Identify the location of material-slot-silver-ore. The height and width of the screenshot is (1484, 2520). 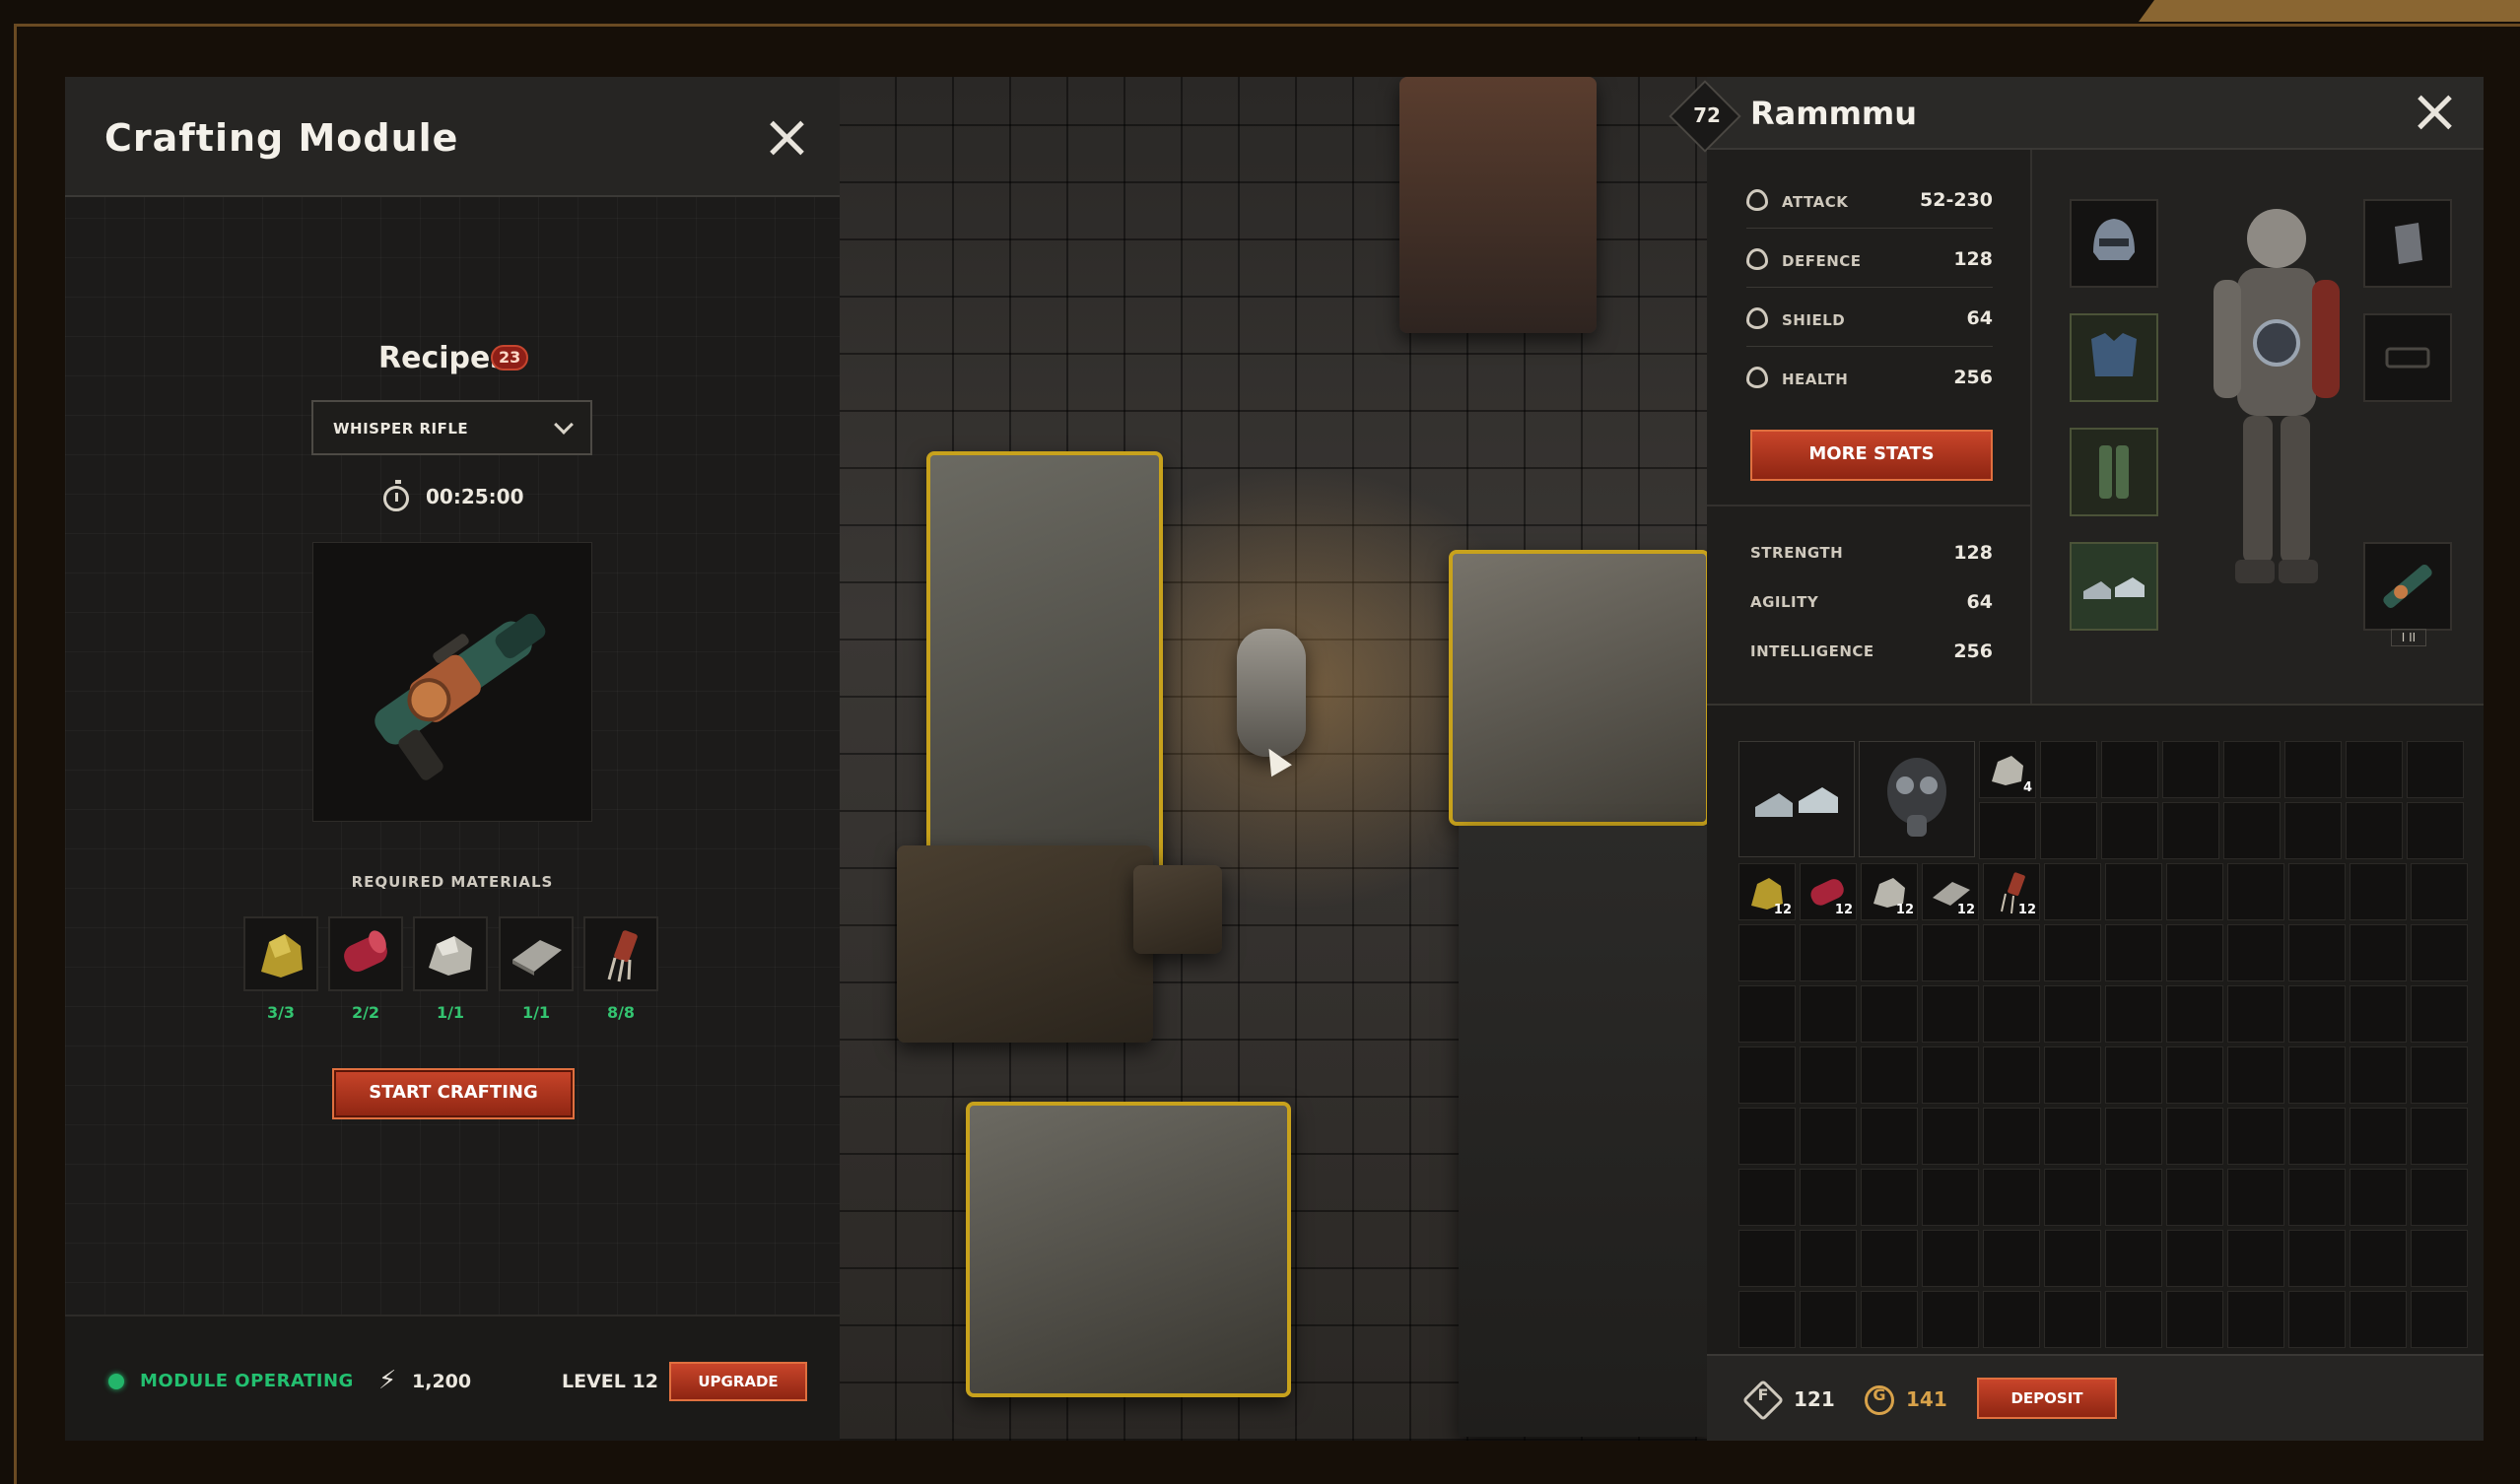
(450, 953).